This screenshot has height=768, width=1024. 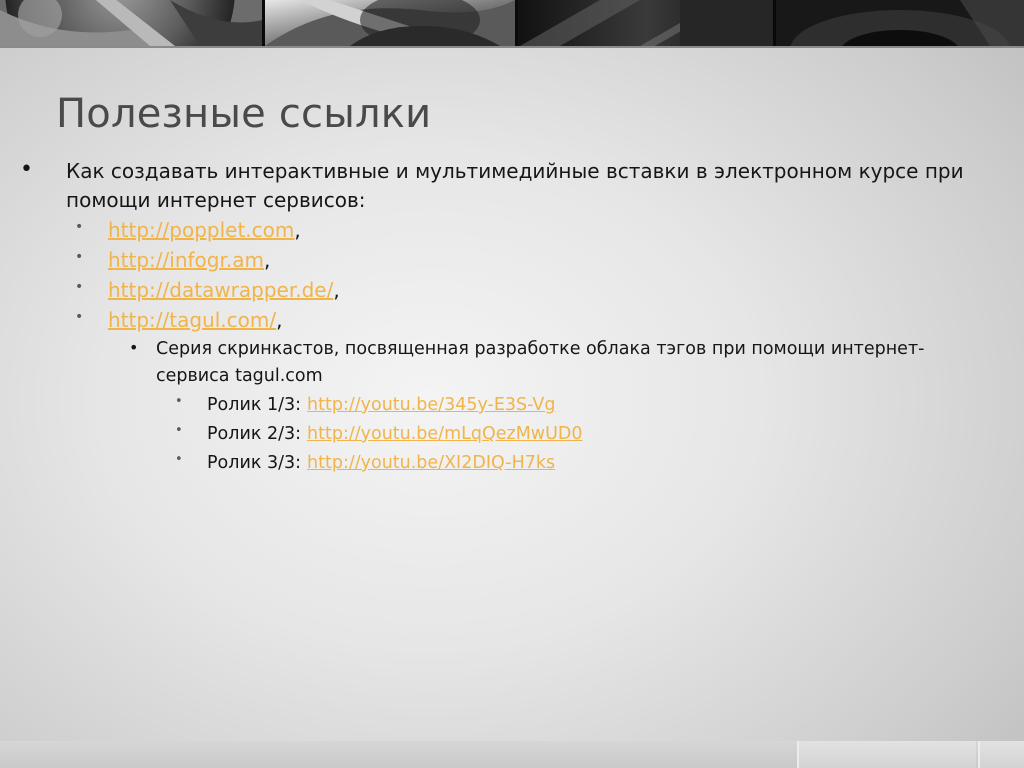 I want to click on video-link-3: http://youtu.be/XI2DIQ-H7ks, so click(x=431, y=463).